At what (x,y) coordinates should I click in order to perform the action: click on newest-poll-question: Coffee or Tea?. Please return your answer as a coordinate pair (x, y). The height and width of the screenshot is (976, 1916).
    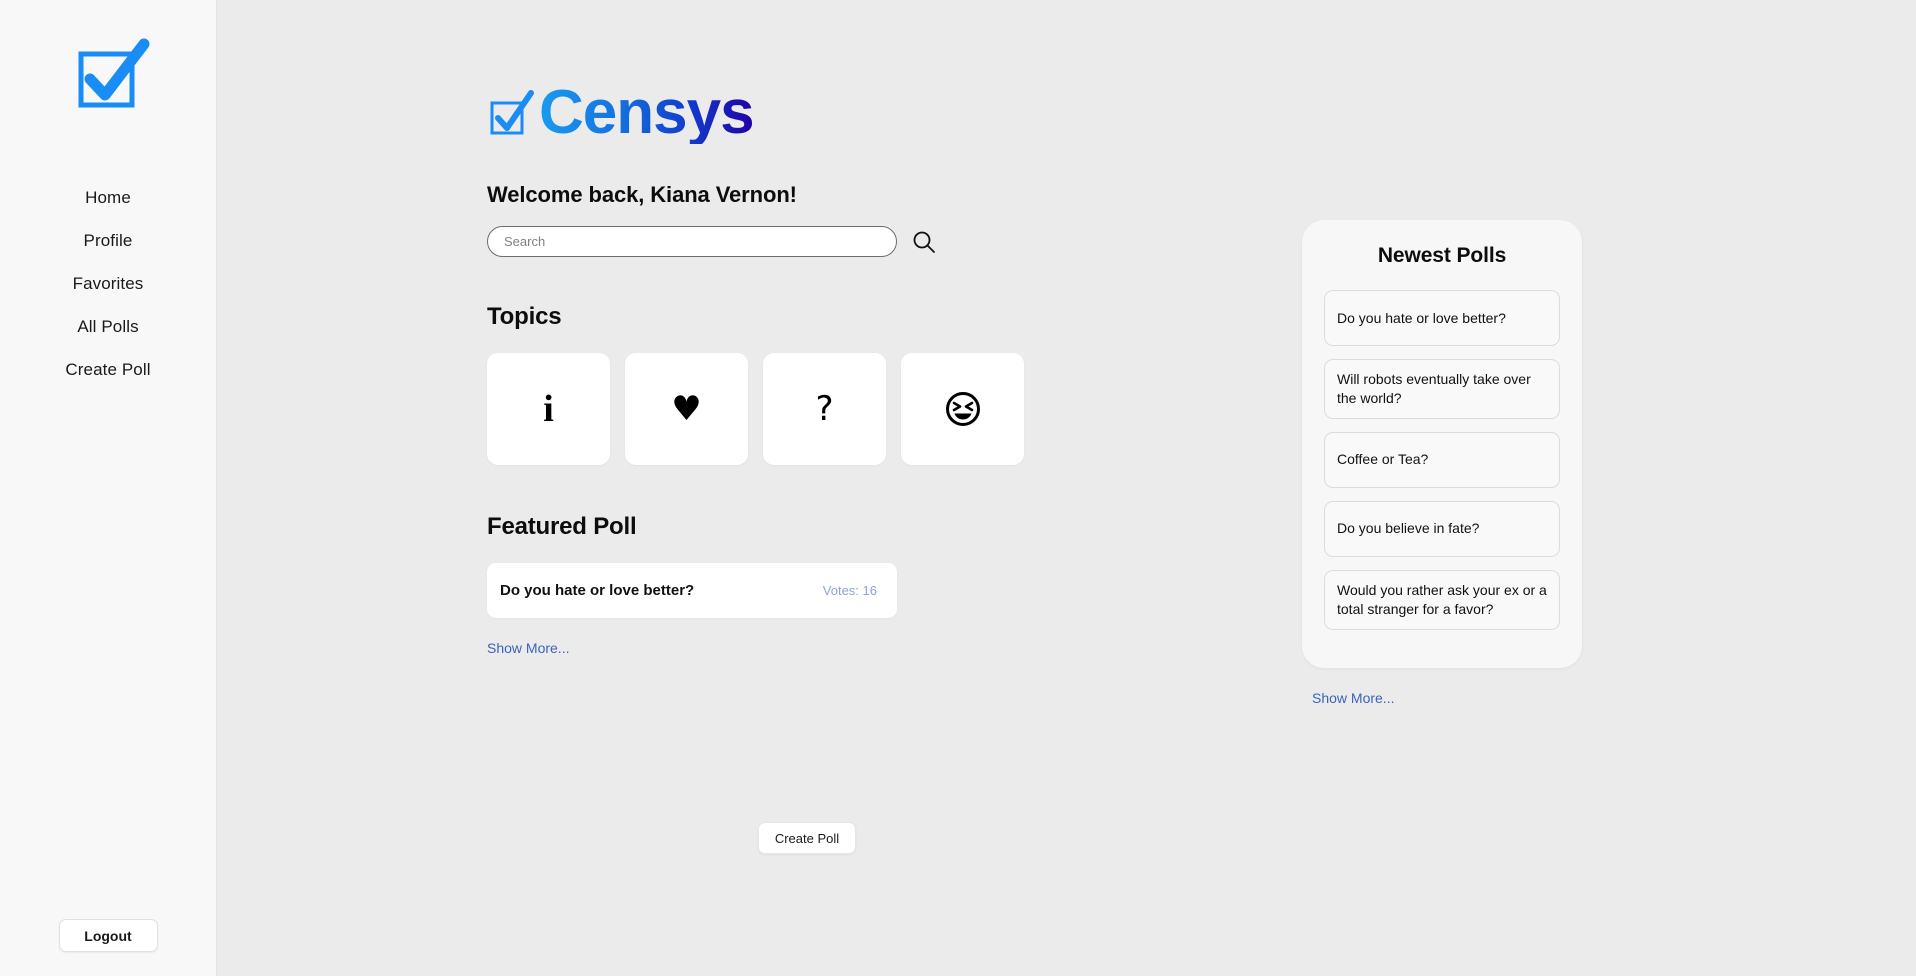
    Looking at the image, I should click on (1383, 459).